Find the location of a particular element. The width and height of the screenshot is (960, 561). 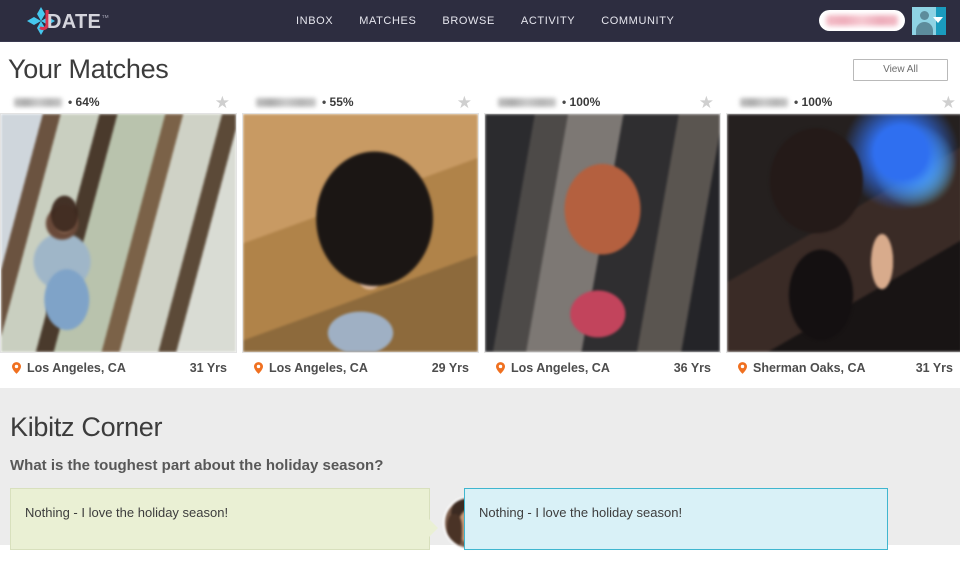

upgrade-button is located at coordinates (862, 20).